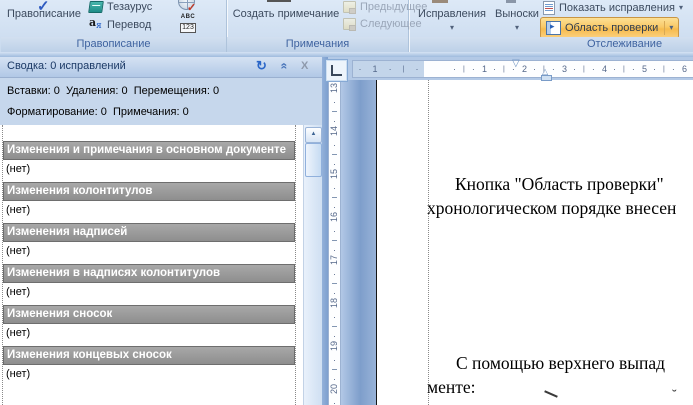 The width and height of the screenshot is (693, 405). I want to click on reviewing-pane-icon, so click(553, 28).